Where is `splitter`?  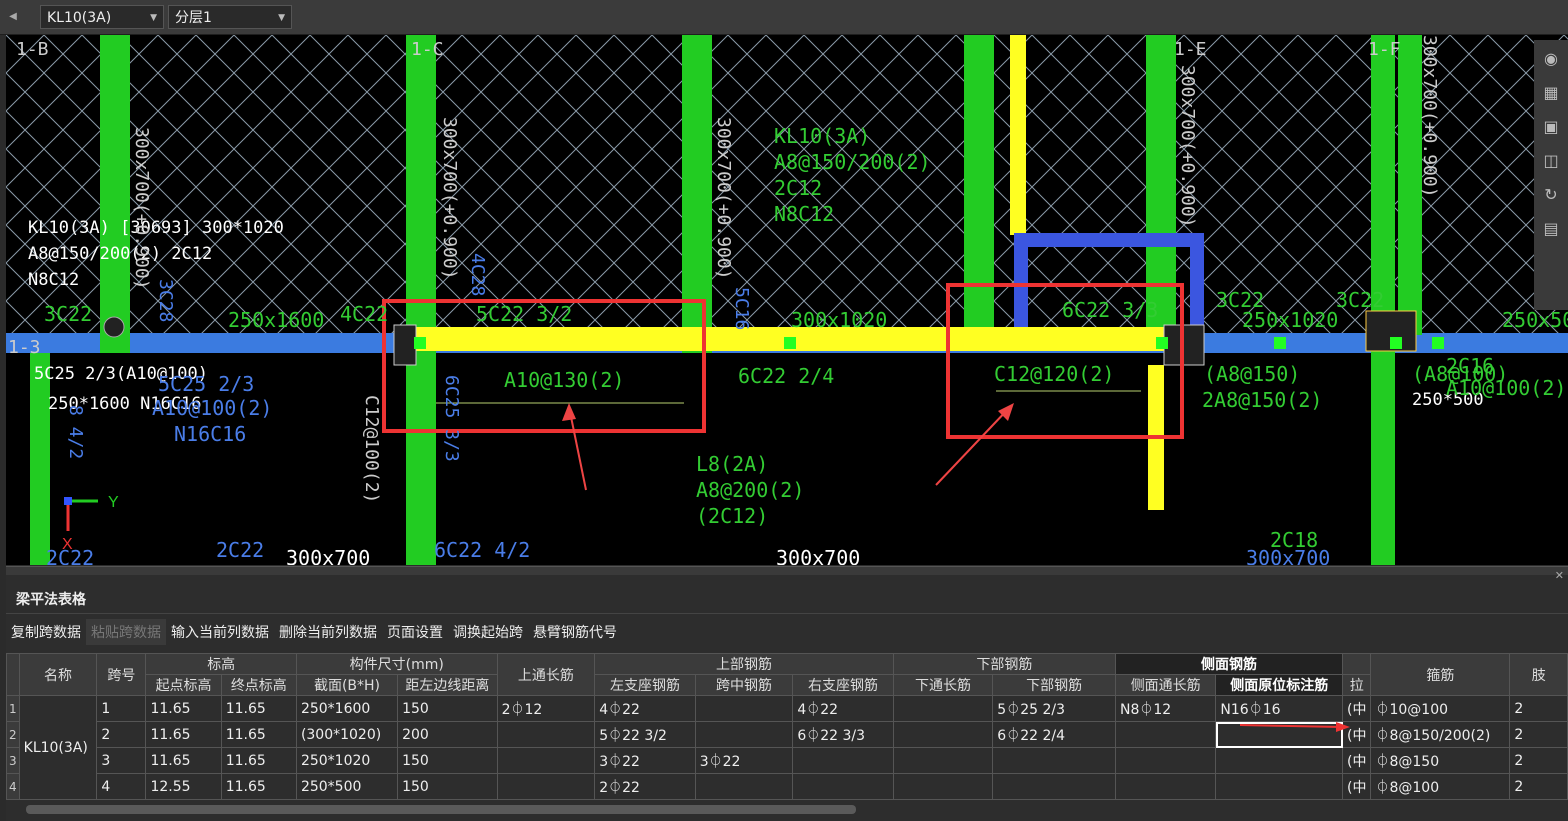
splitter is located at coordinates (787, 571).